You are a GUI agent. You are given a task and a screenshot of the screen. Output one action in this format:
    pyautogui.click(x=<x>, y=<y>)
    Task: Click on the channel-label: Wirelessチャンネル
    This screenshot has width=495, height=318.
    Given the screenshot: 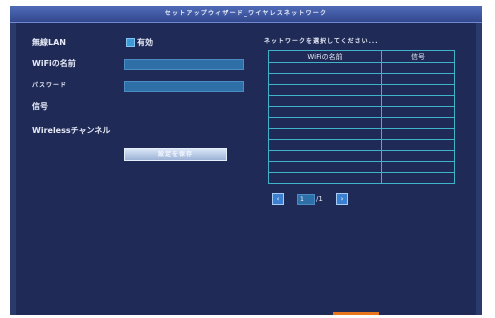 What is the action you would take?
    pyautogui.click(x=71, y=130)
    